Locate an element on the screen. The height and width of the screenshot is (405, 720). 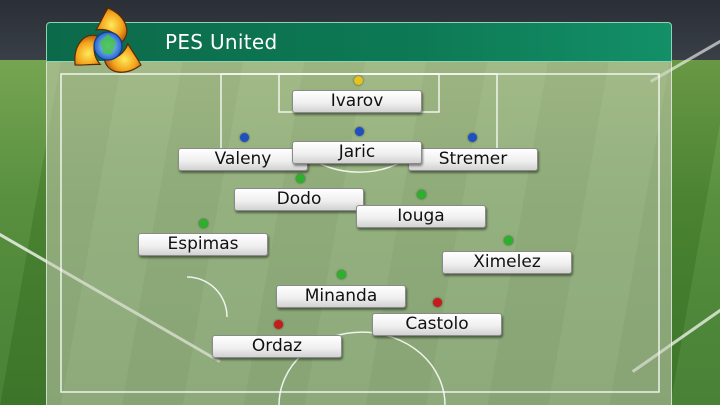
player-name: Jaric is located at coordinates (357, 152).